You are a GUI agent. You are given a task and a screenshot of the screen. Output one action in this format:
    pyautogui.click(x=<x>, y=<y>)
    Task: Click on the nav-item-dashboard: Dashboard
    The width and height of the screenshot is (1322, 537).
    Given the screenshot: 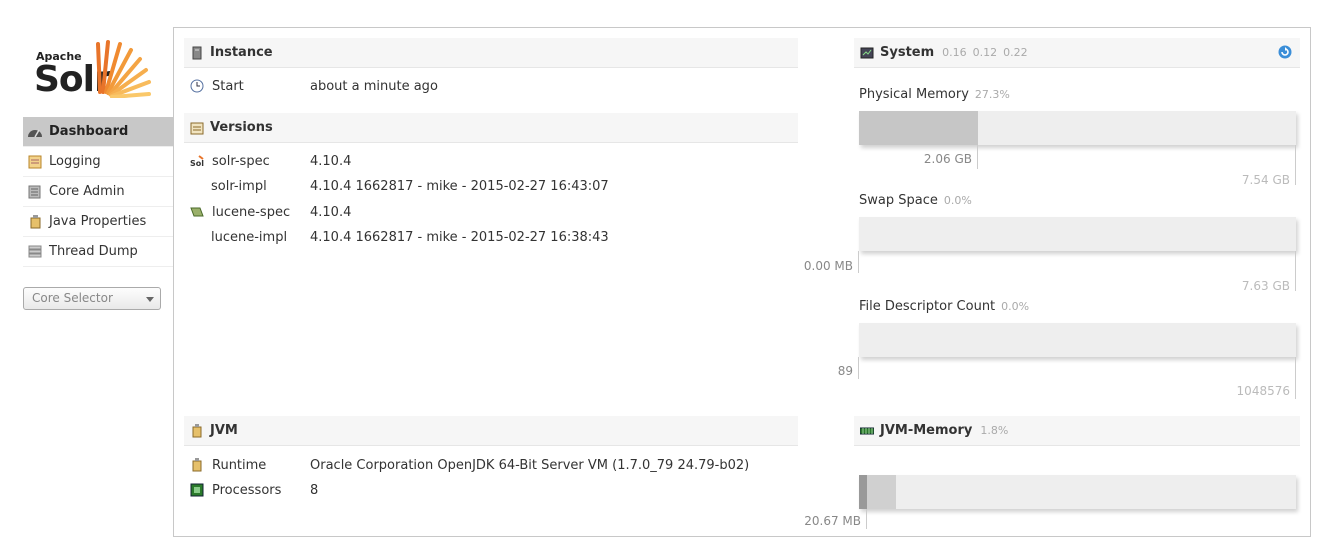 What is the action you would take?
    pyautogui.click(x=98, y=132)
    